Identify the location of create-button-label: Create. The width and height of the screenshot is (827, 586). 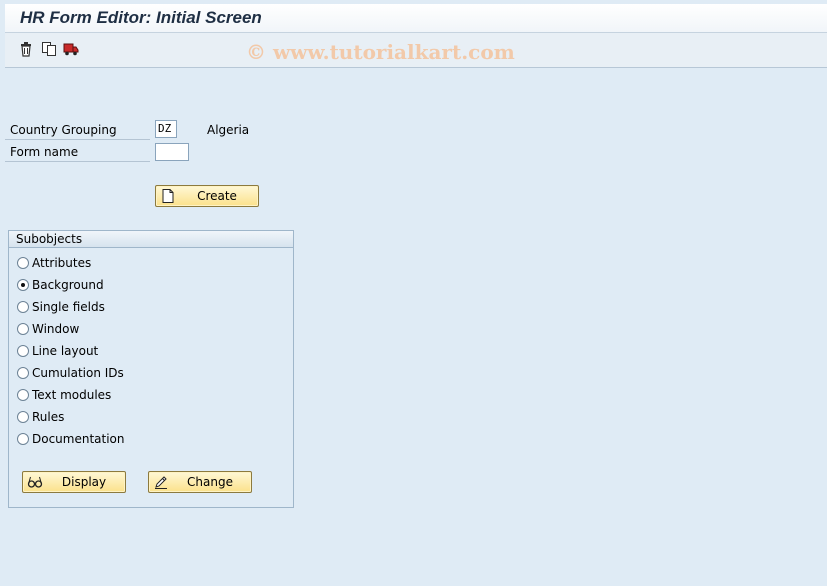
(217, 196).